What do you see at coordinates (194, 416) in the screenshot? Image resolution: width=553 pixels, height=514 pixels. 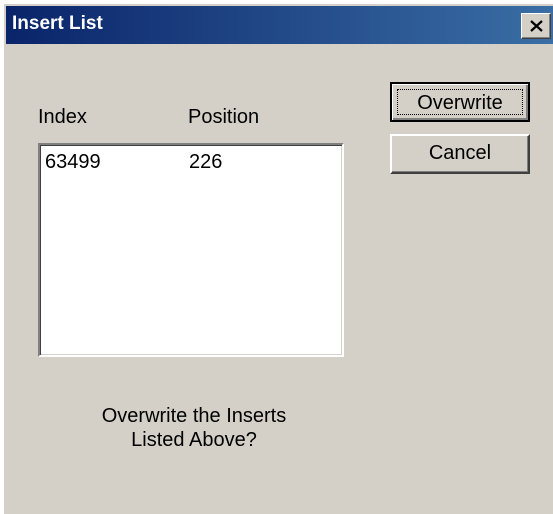 I see `prompt-line-1: Overwrite the Inserts` at bounding box center [194, 416].